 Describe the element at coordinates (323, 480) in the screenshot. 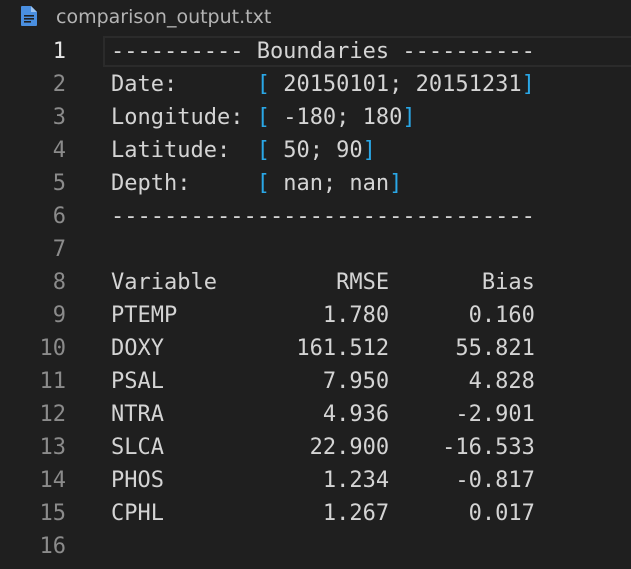

I see `table-row: PHOS 1.234 -0.817` at that location.